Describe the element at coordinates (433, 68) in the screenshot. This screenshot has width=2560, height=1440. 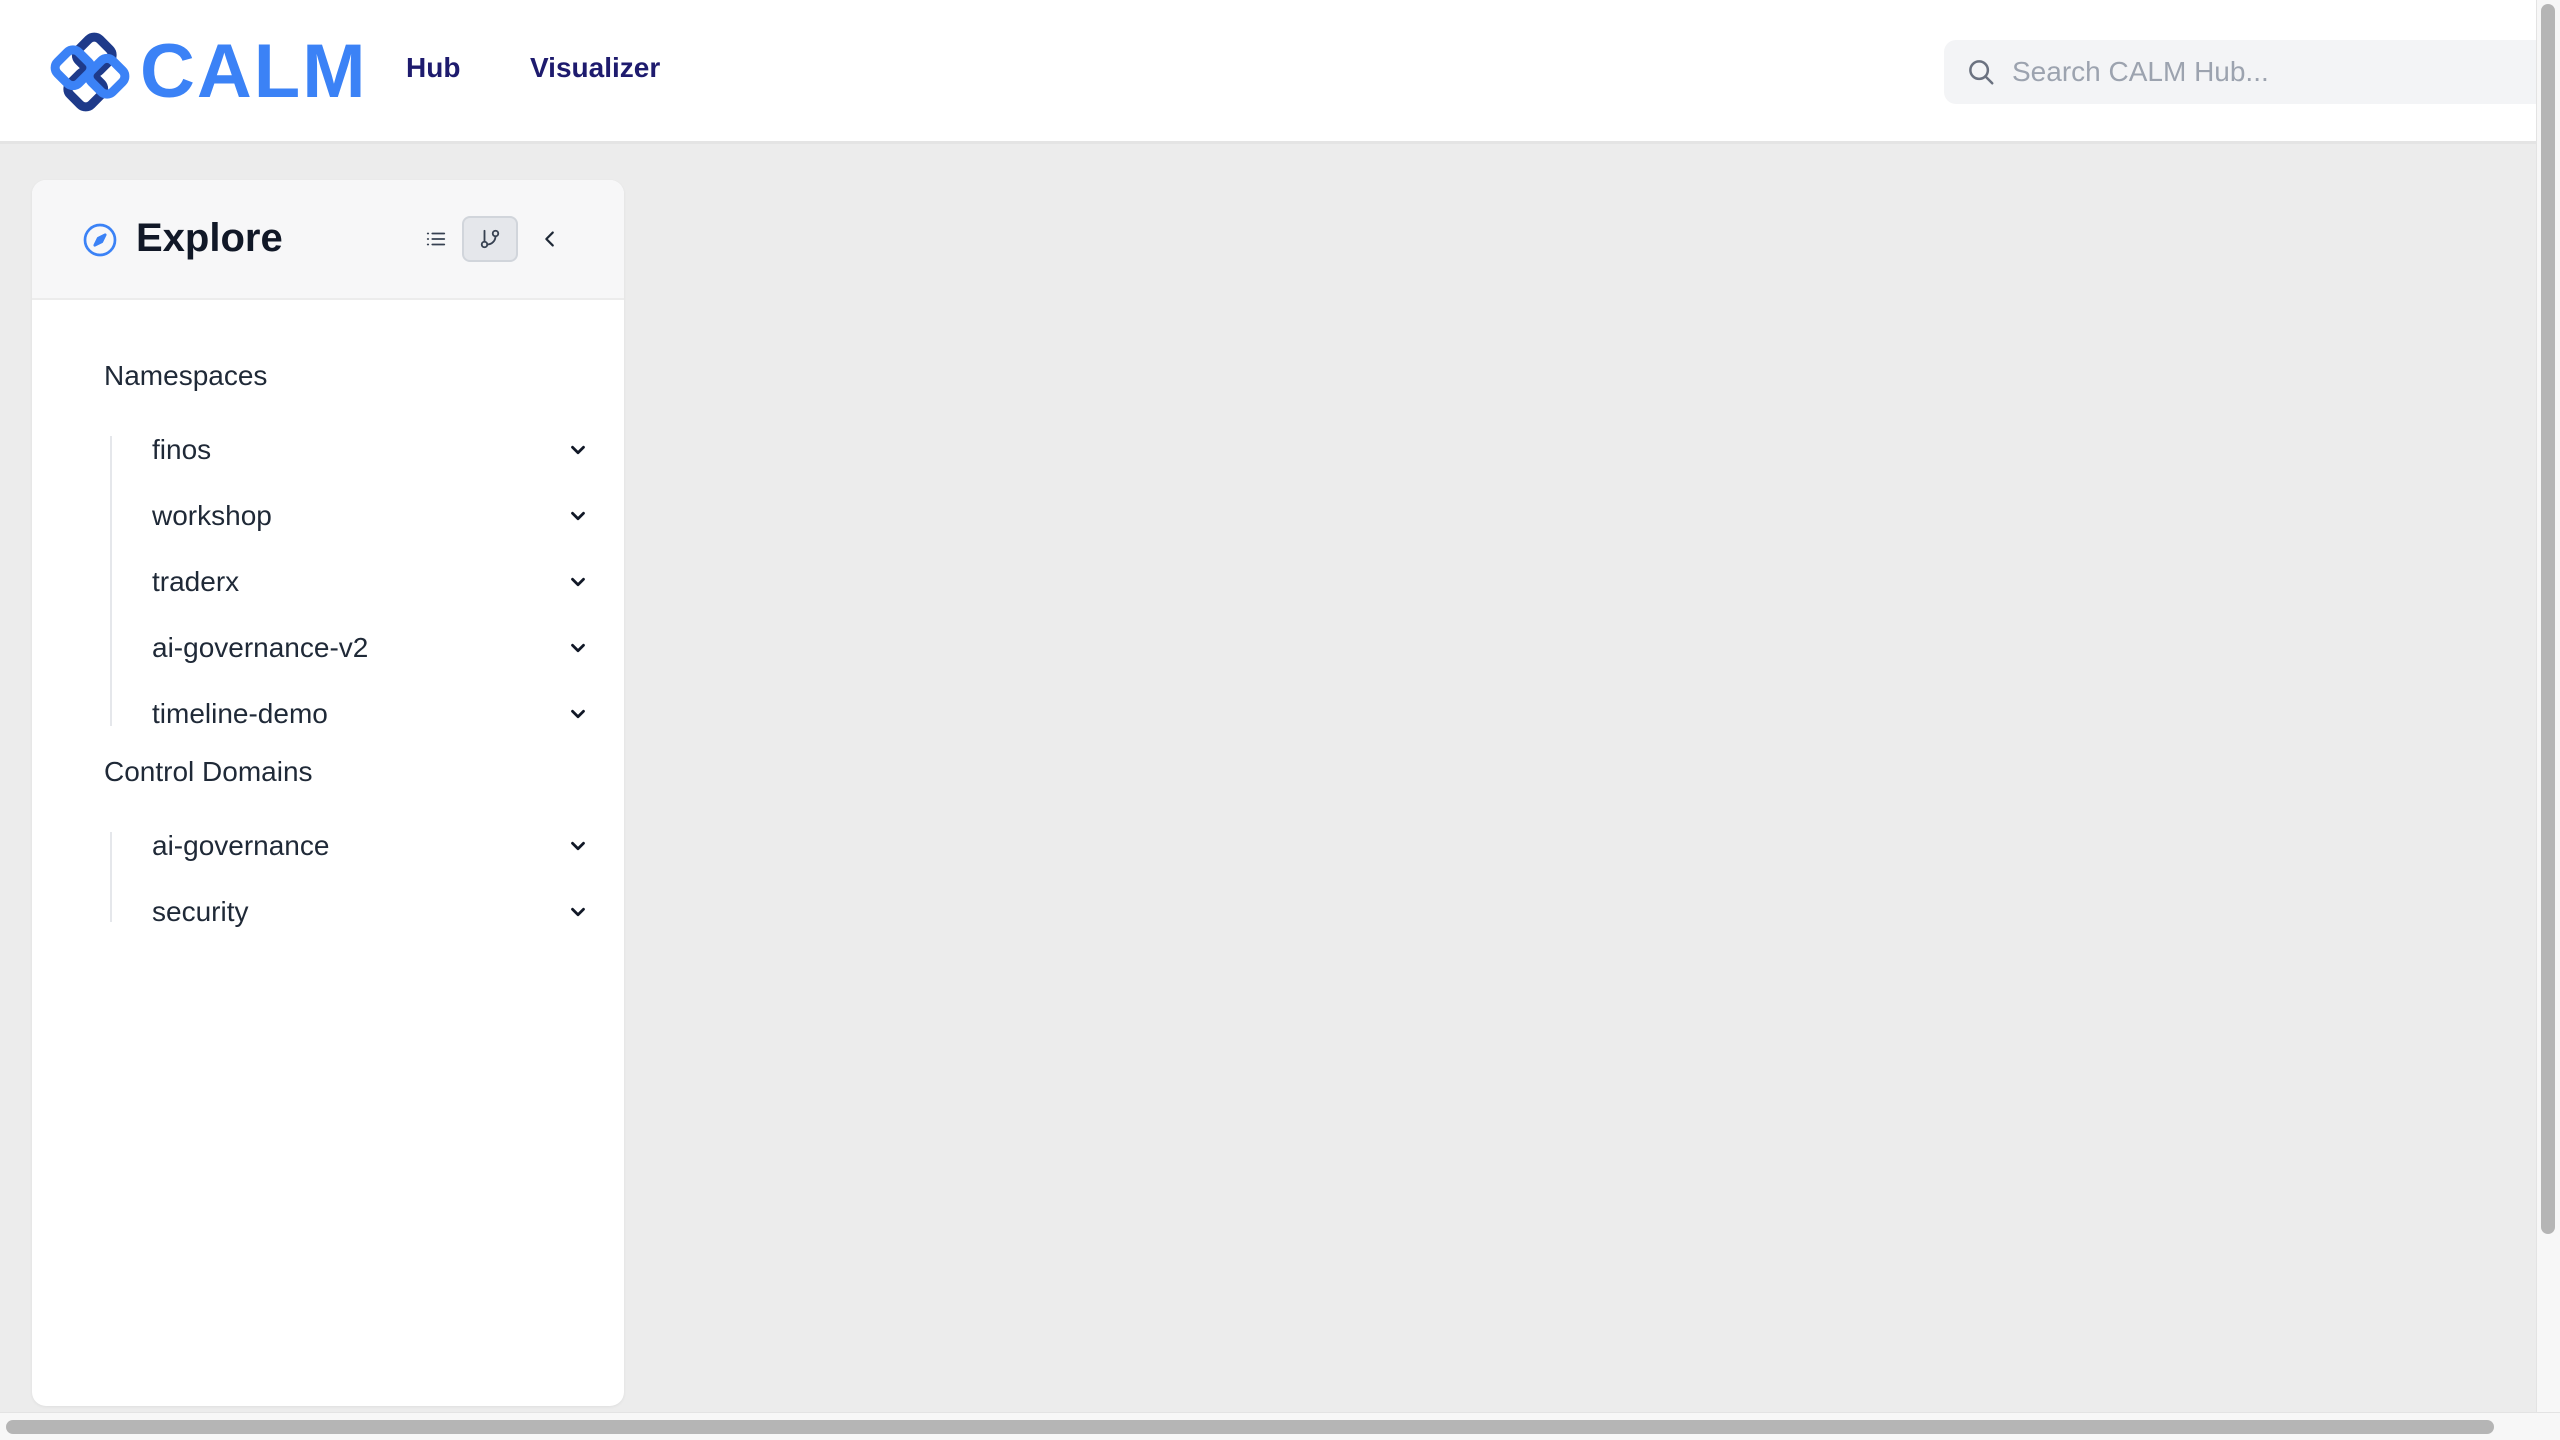
I see `nav-hub-link: Hub` at that location.